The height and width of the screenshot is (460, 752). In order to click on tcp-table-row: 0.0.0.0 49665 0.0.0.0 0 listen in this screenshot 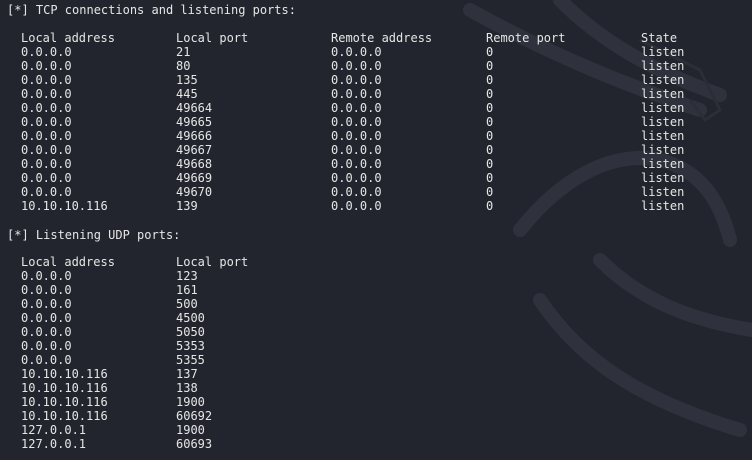, I will do `click(377, 122)`.